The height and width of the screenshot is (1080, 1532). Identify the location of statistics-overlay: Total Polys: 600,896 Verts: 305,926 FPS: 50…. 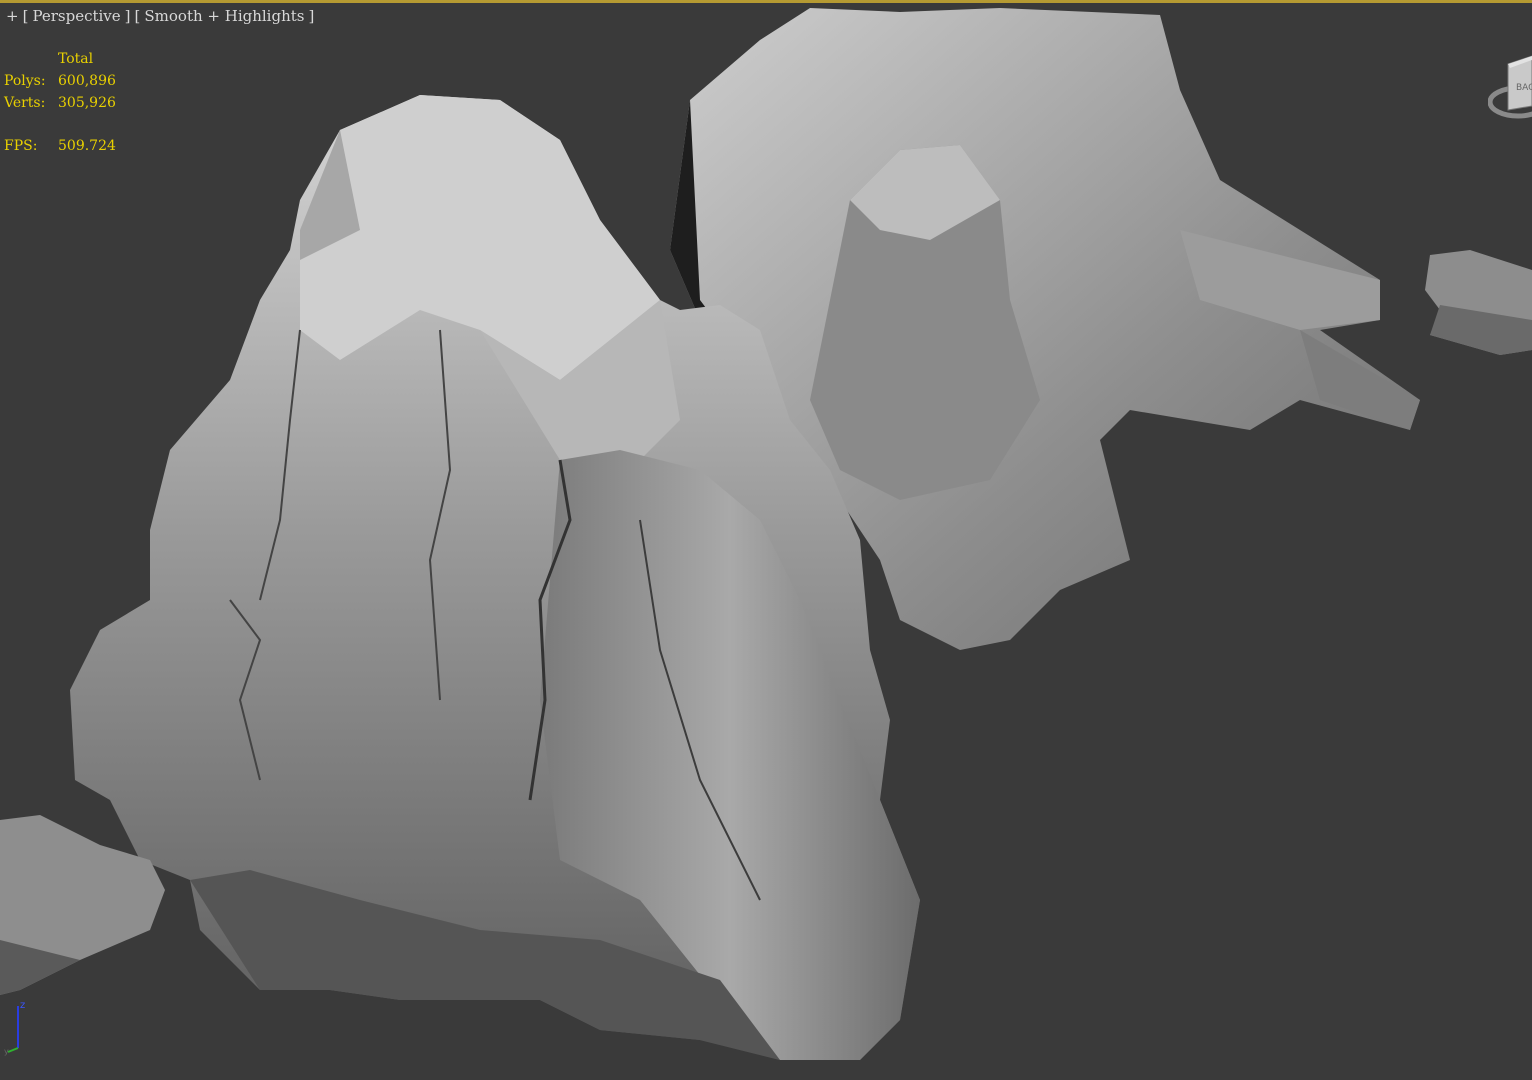
(60, 102).